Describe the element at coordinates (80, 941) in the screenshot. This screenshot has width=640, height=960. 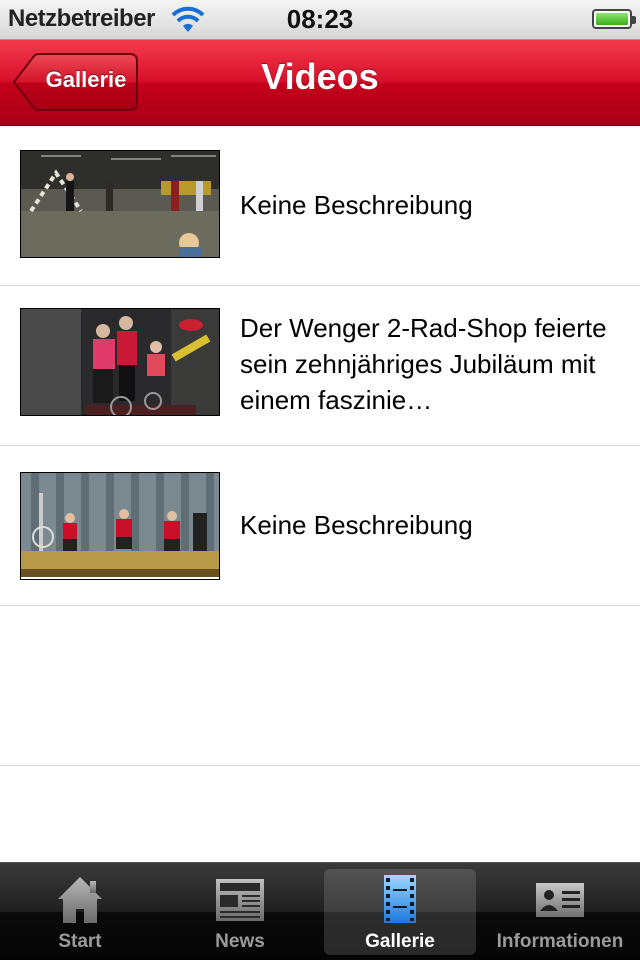
I see `tab-label: Start` at that location.